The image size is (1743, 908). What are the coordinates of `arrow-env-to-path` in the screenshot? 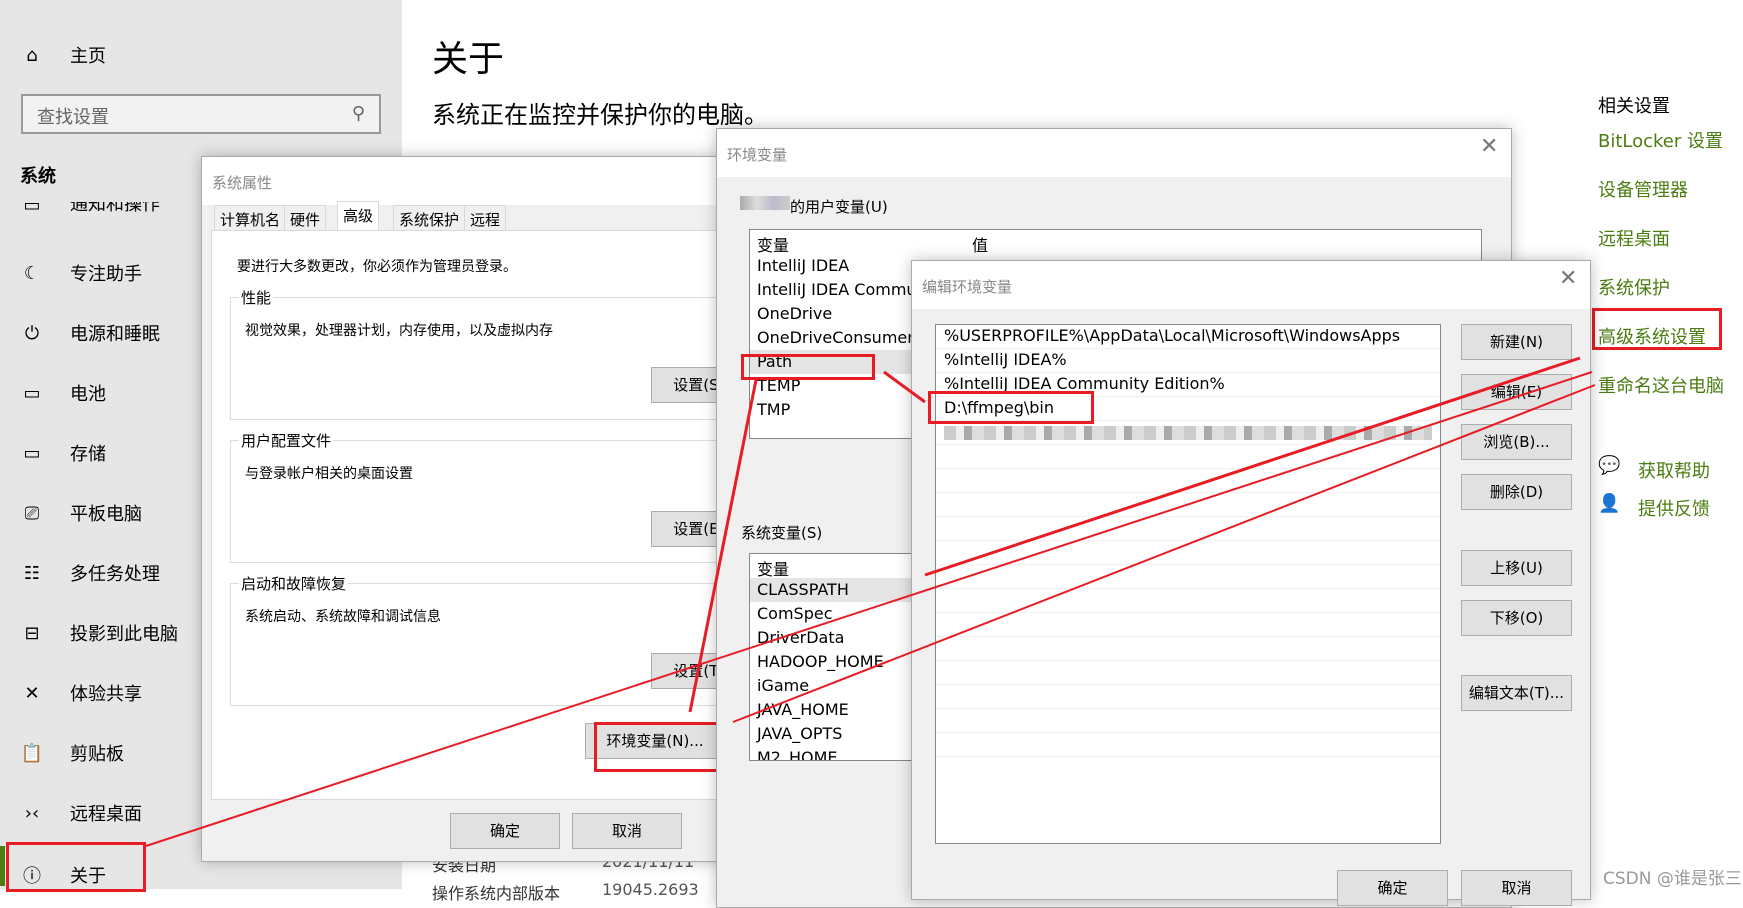 It's located at (723, 546).